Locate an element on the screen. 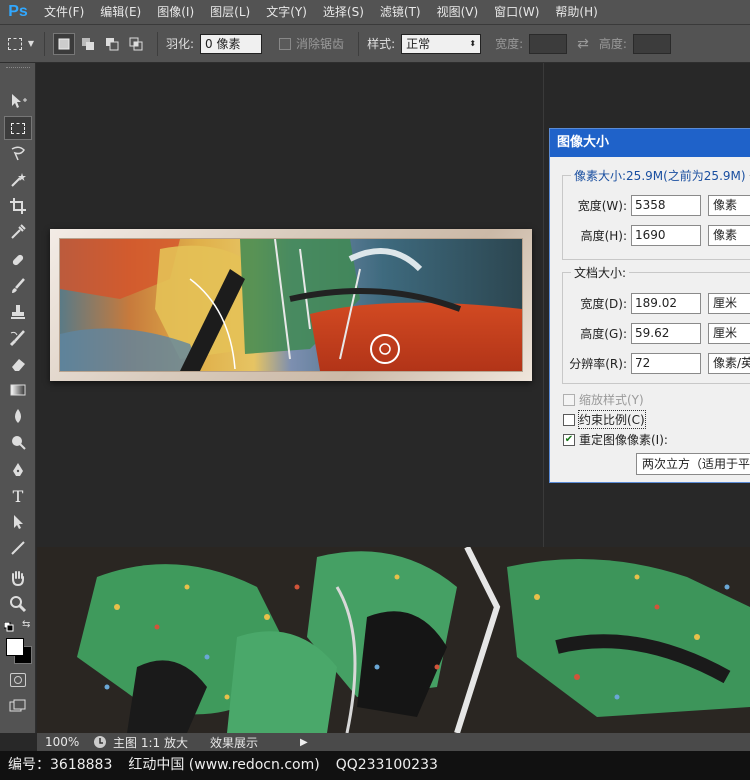  menu-image: 图像(I) is located at coordinates (175, 12).